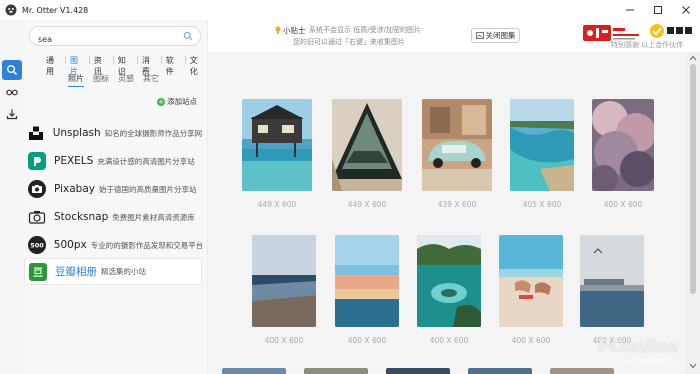  I want to click on rail-download-button, so click(12, 114).